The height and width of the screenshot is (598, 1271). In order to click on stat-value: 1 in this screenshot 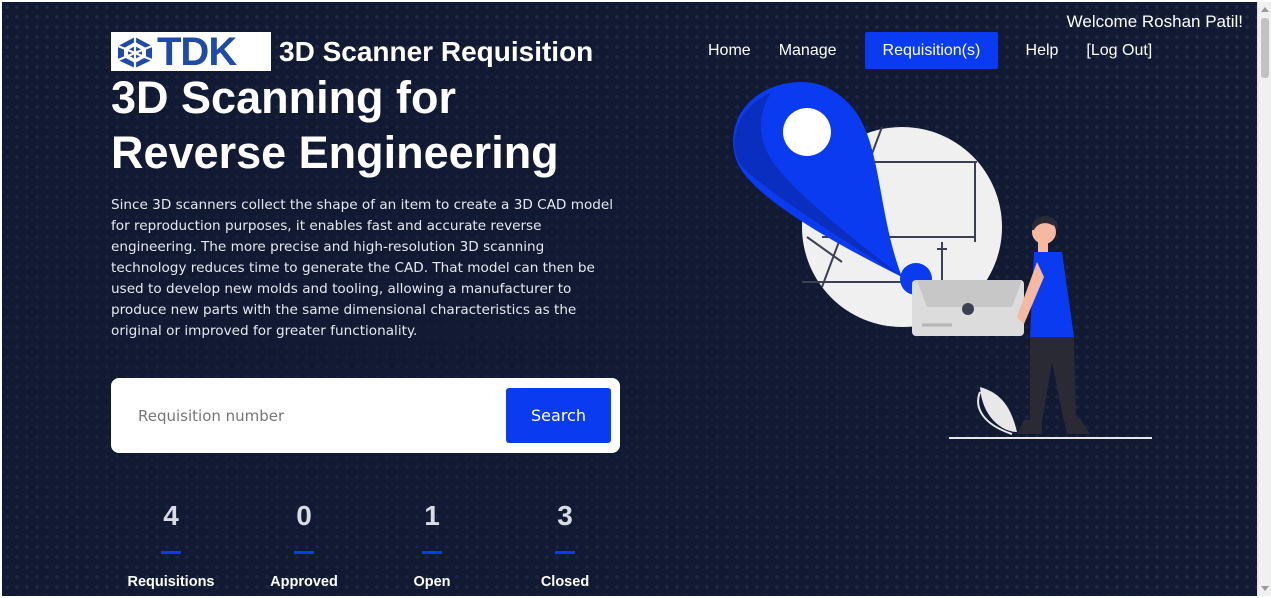, I will do `click(432, 515)`.